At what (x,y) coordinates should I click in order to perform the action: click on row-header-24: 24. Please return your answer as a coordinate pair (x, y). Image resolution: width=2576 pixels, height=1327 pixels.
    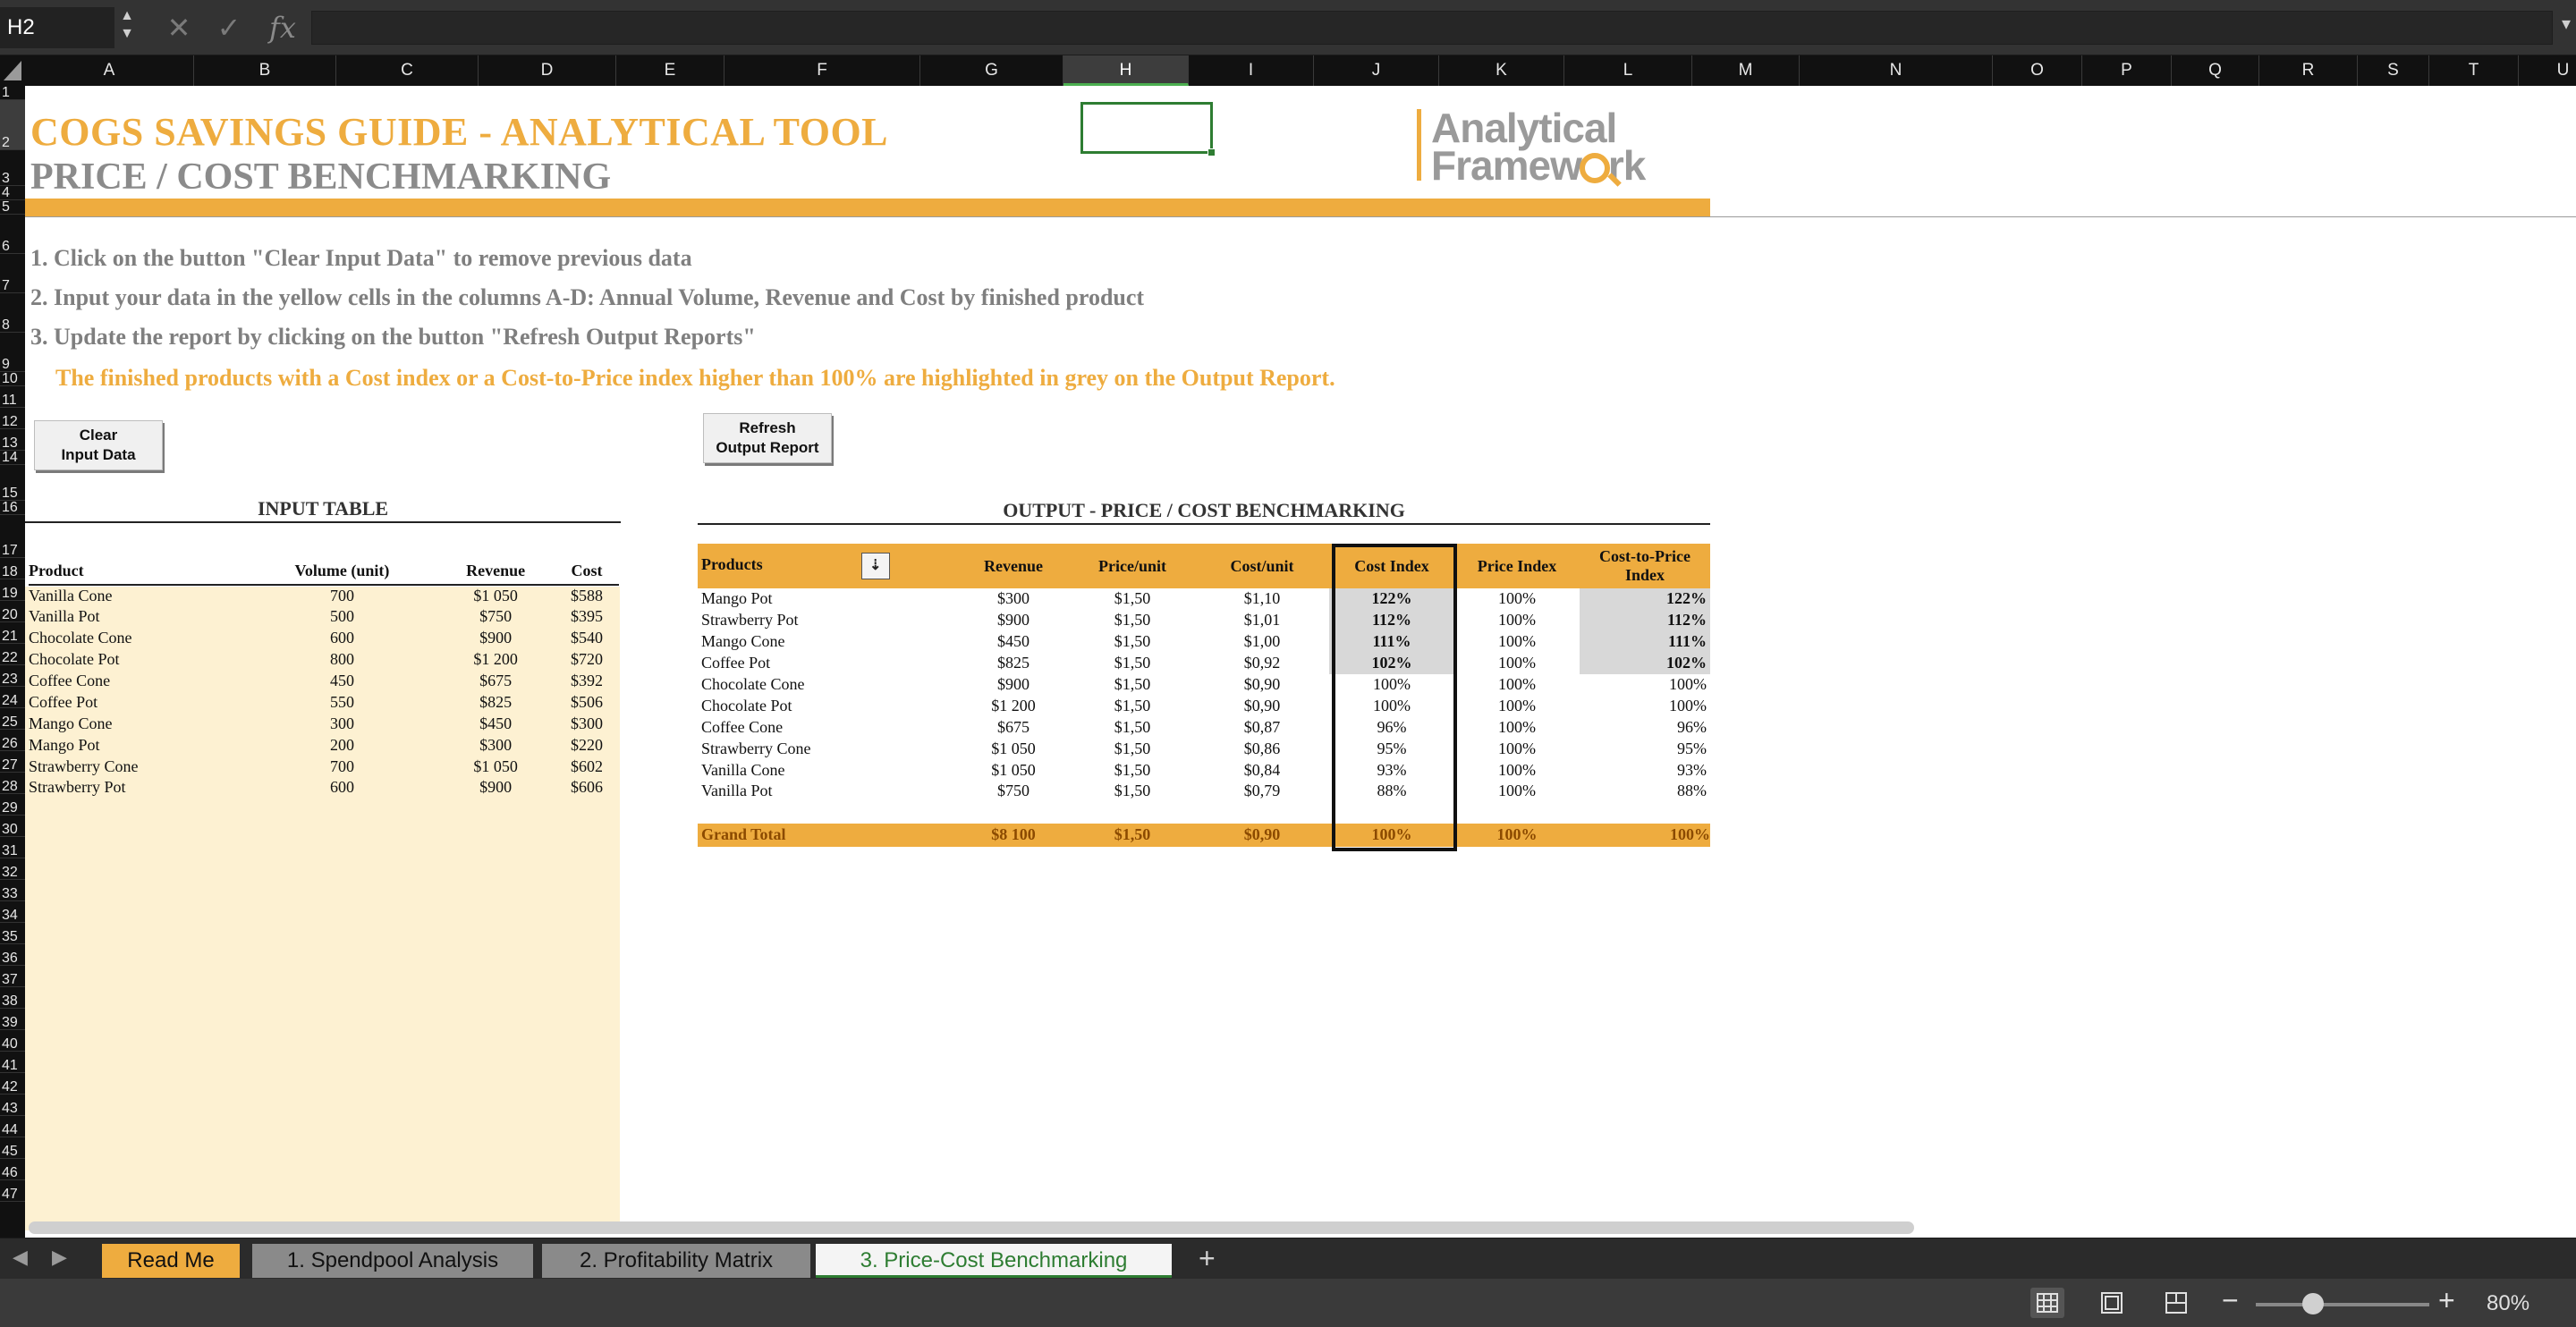
    Looking at the image, I should click on (12, 697).